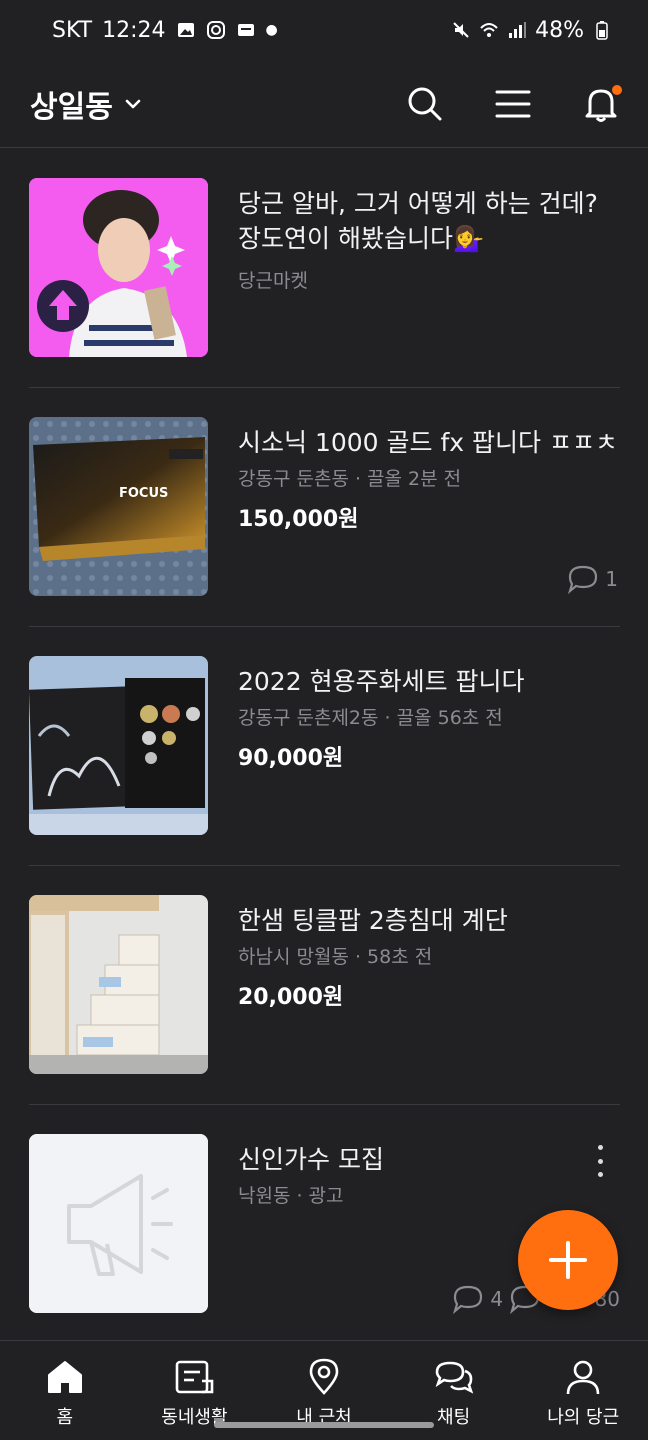 Image resolution: width=648 pixels, height=1440 pixels. I want to click on nav-label: 채팅, so click(454, 1417).